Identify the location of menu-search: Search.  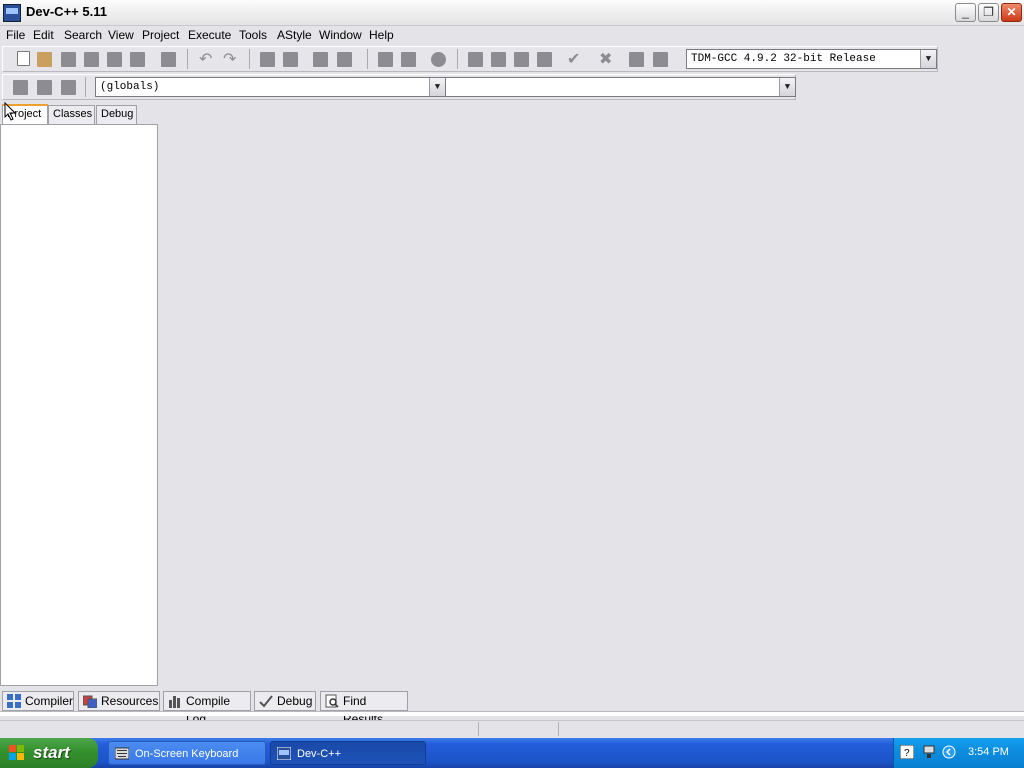
(83, 35).